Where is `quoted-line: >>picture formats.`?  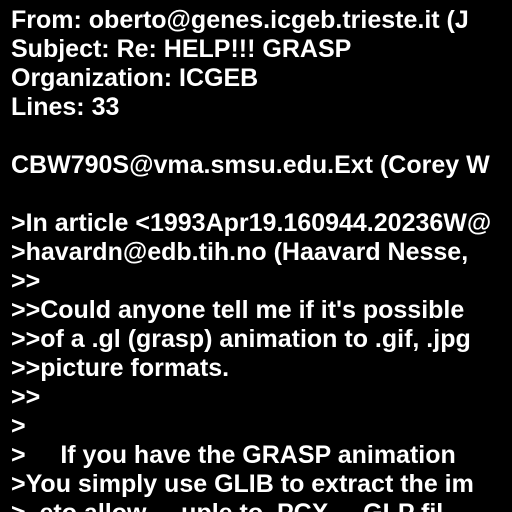 quoted-line: >>picture formats. is located at coordinates (120, 368).